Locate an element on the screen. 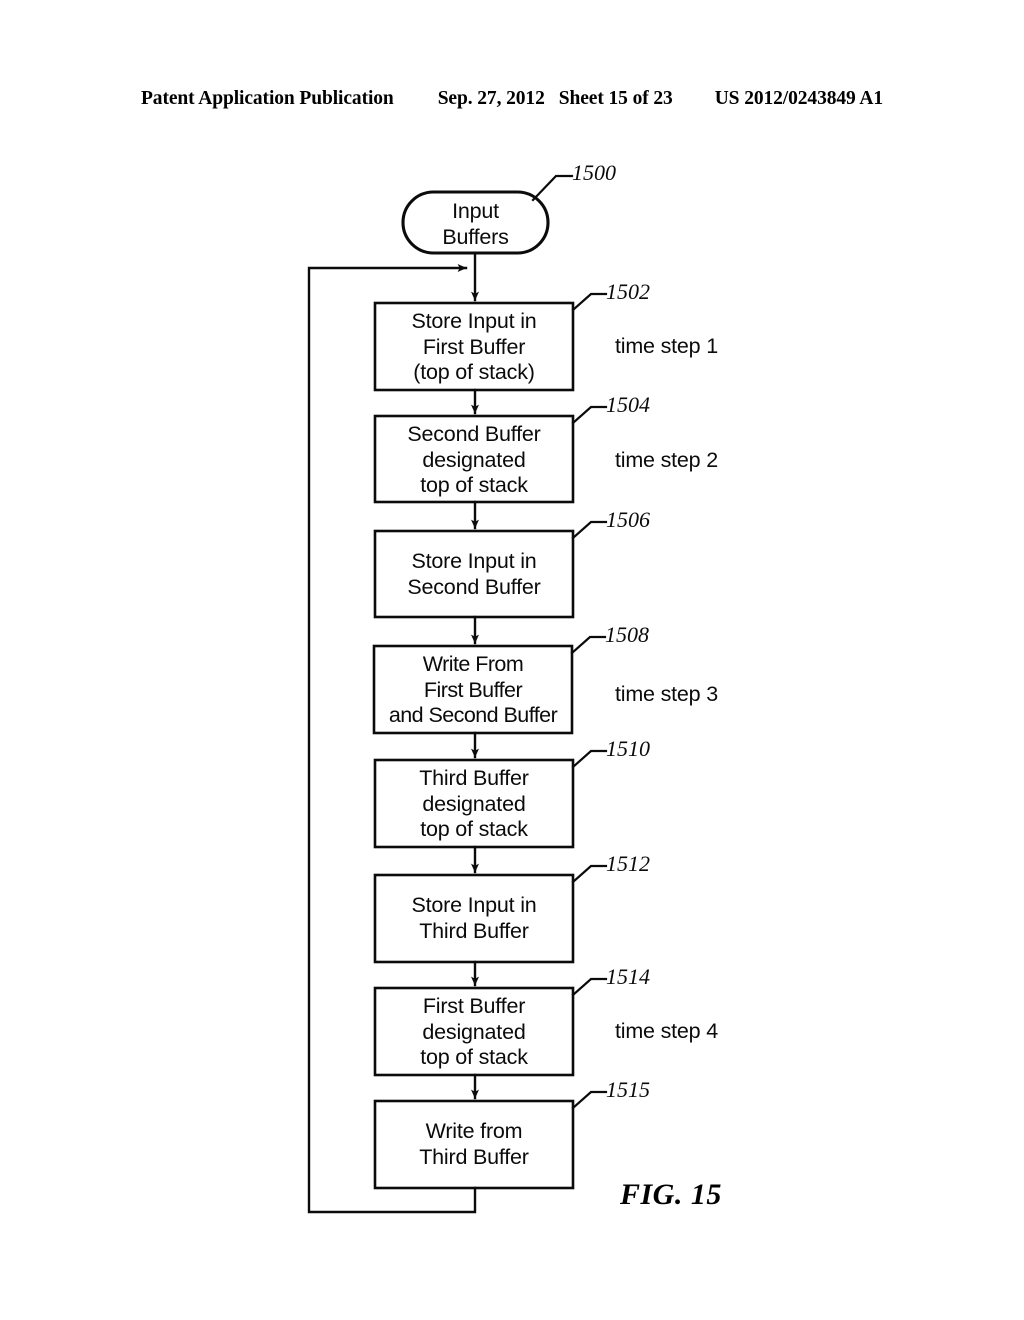 The height and width of the screenshot is (1320, 1024). reference-numeral-1508: 1508 is located at coordinates (627, 634).